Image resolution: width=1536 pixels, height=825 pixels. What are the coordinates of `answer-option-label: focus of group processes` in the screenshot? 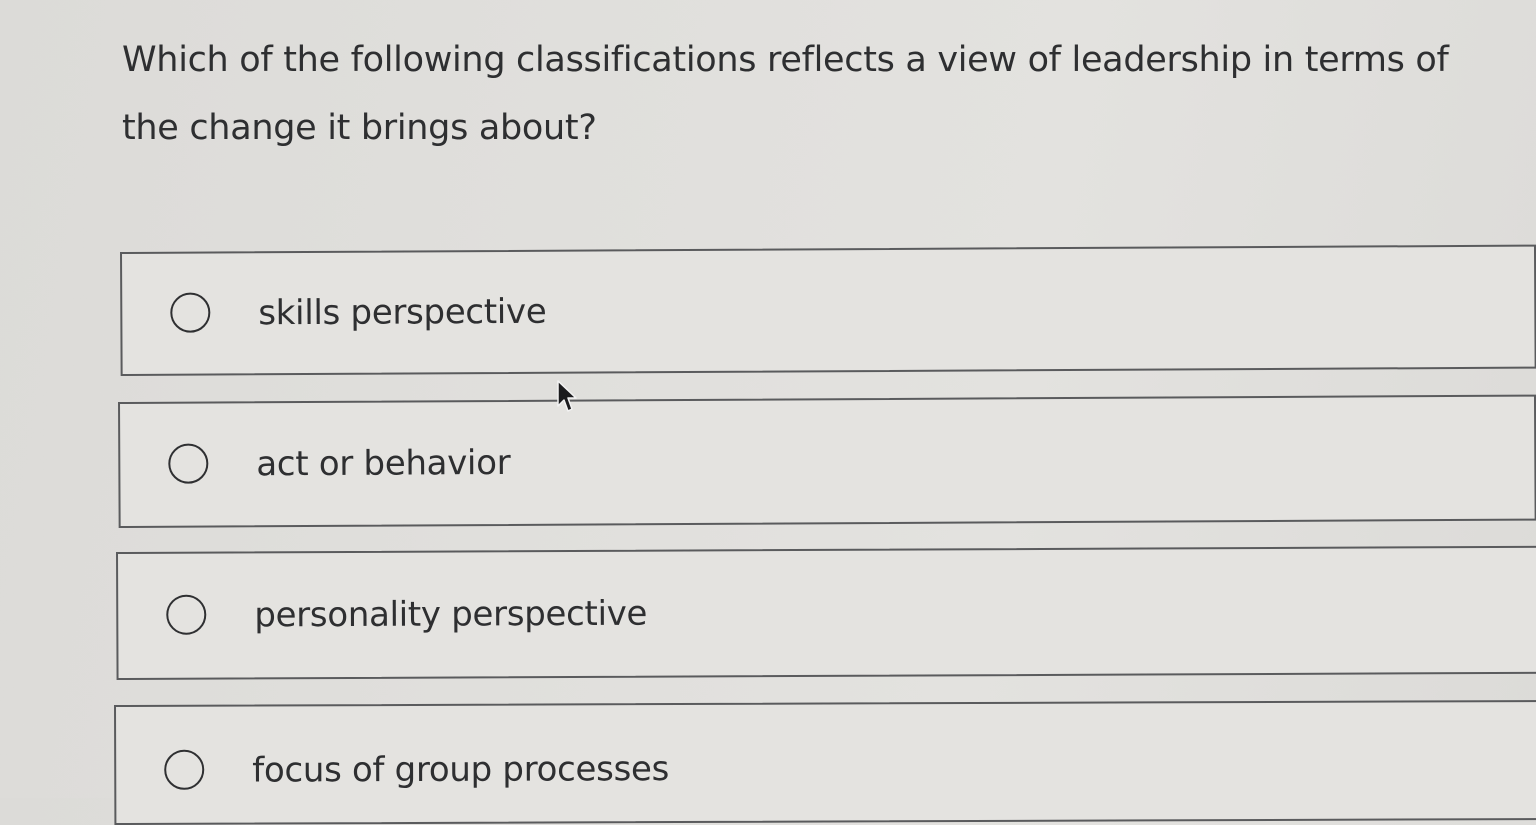 It's located at (461, 770).